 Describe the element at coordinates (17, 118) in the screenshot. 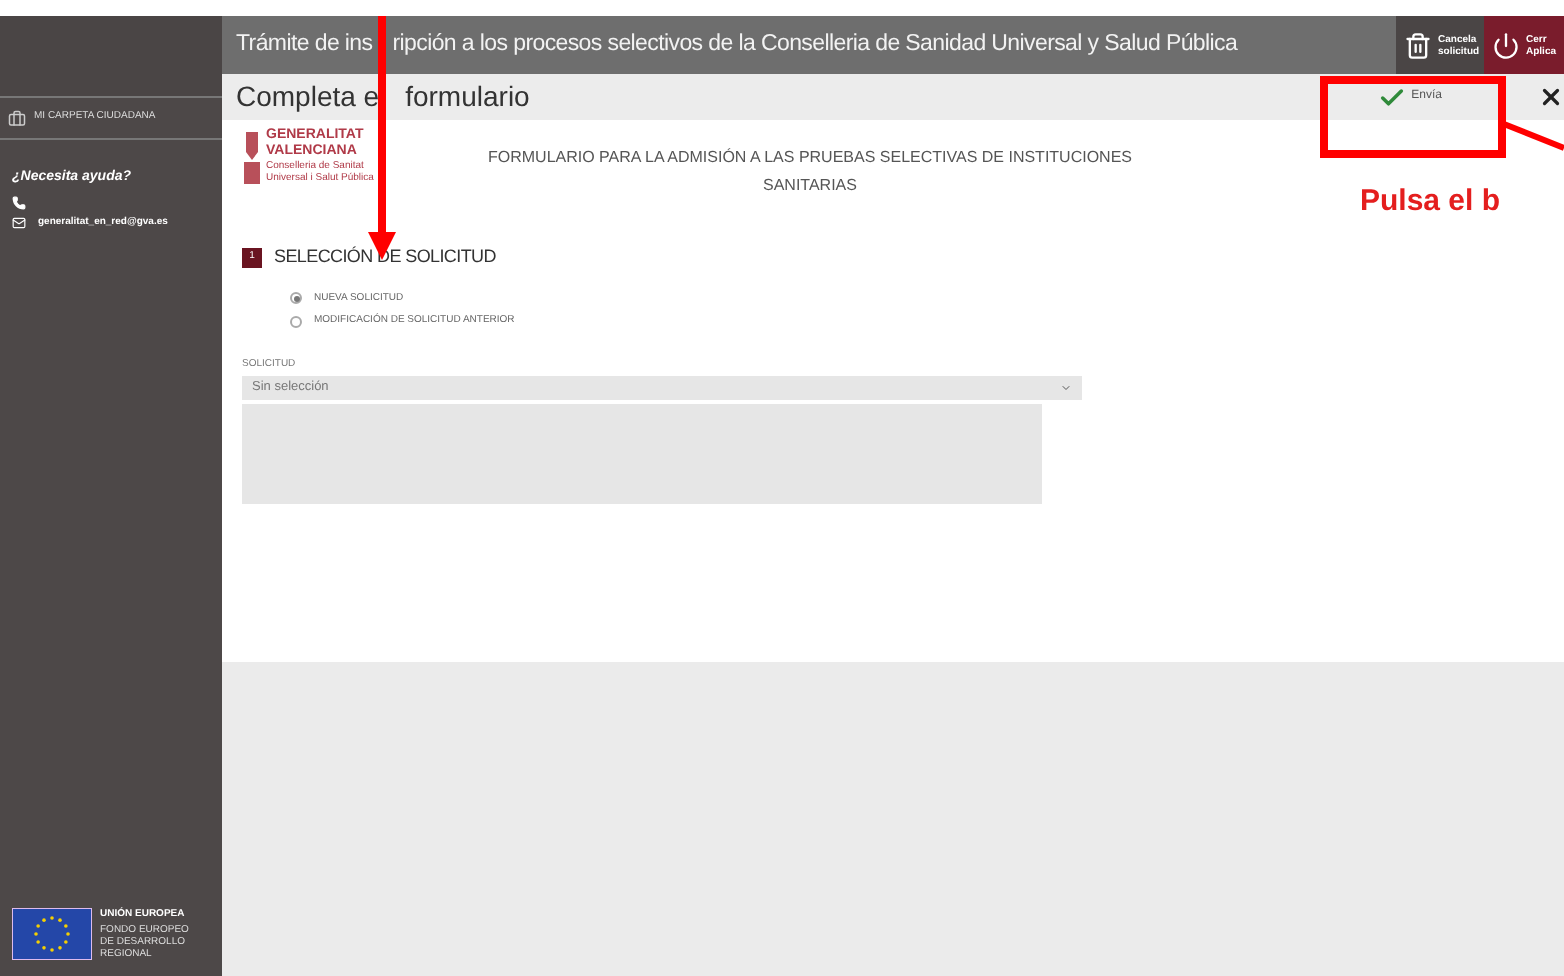

I see `folder-icon` at that location.